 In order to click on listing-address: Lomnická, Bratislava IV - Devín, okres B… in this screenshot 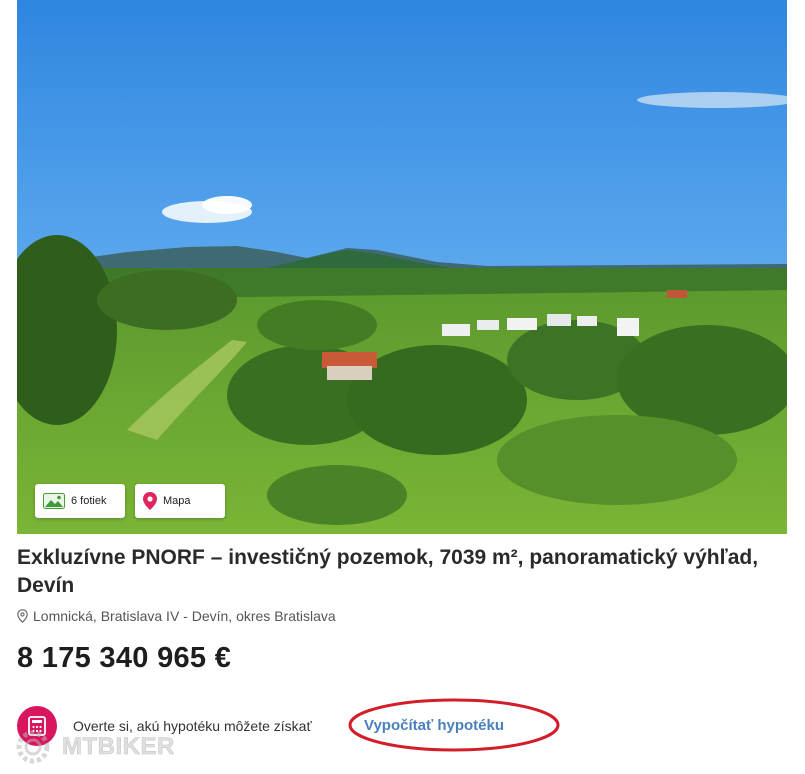, I will do `click(176, 616)`.